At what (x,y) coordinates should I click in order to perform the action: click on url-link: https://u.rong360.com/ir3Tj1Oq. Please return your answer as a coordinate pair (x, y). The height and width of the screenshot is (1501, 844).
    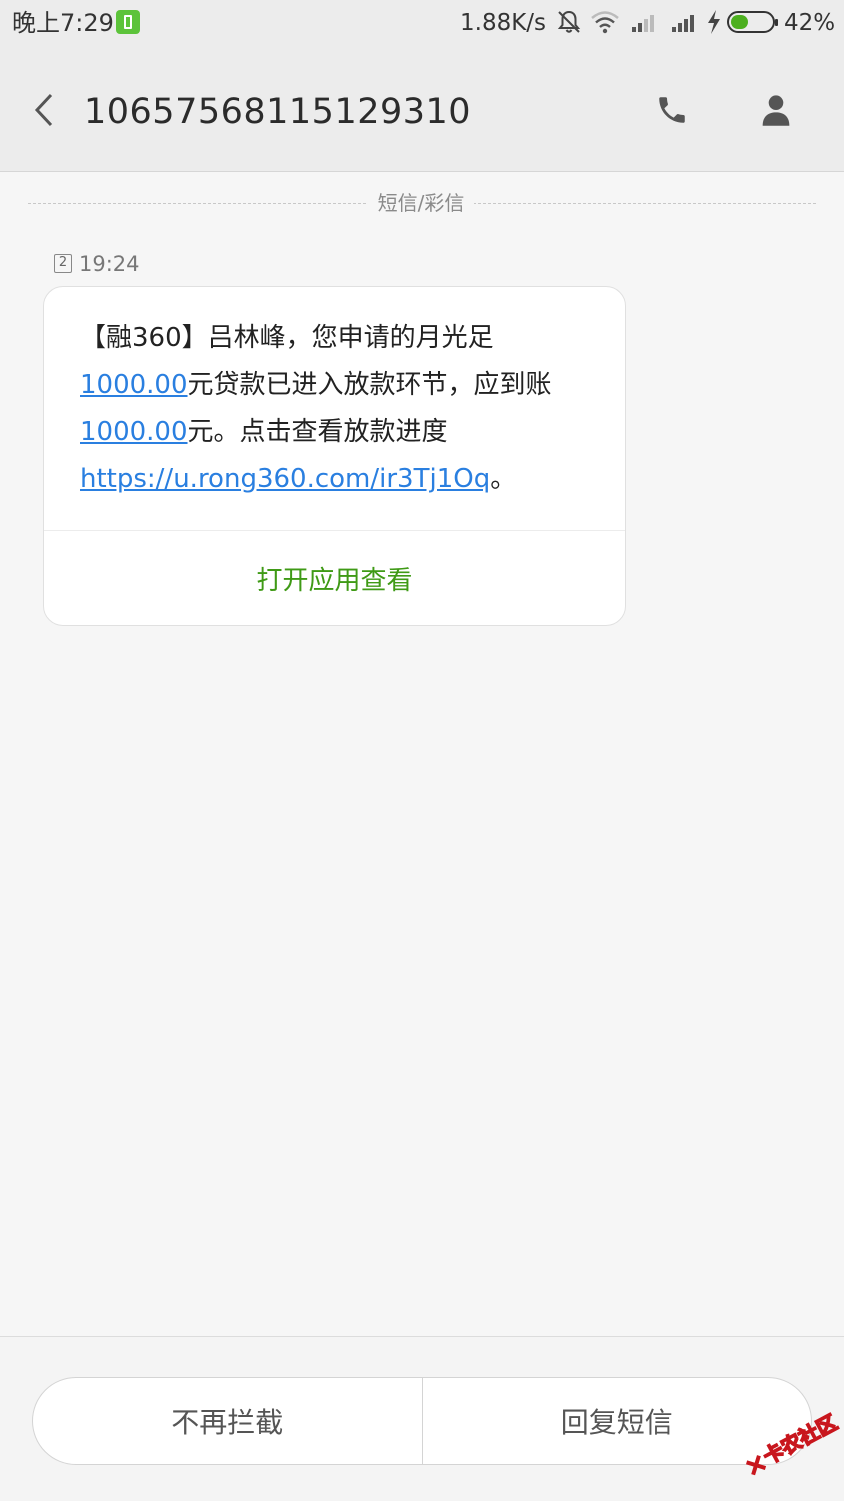
    Looking at the image, I should click on (285, 479).